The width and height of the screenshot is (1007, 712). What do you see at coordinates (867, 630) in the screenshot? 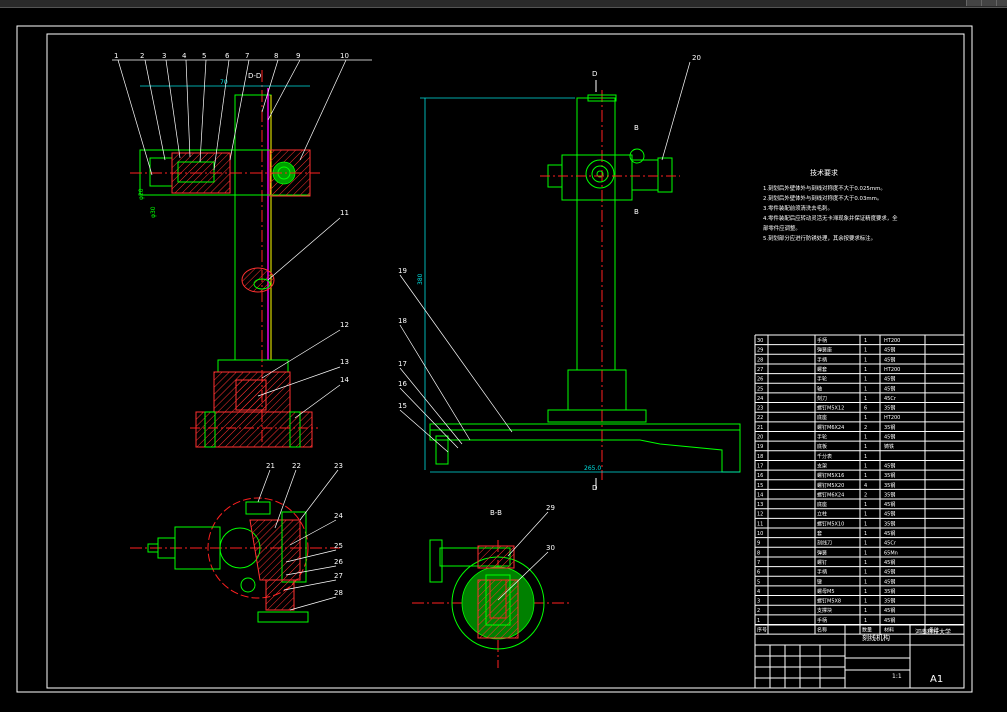
I see `parts-header-qty: 数量` at bounding box center [867, 630].